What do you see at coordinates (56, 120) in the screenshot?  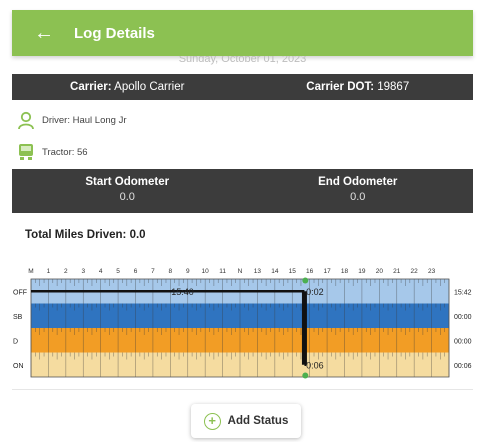 I see `driver-label: Driver:` at bounding box center [56, 120].